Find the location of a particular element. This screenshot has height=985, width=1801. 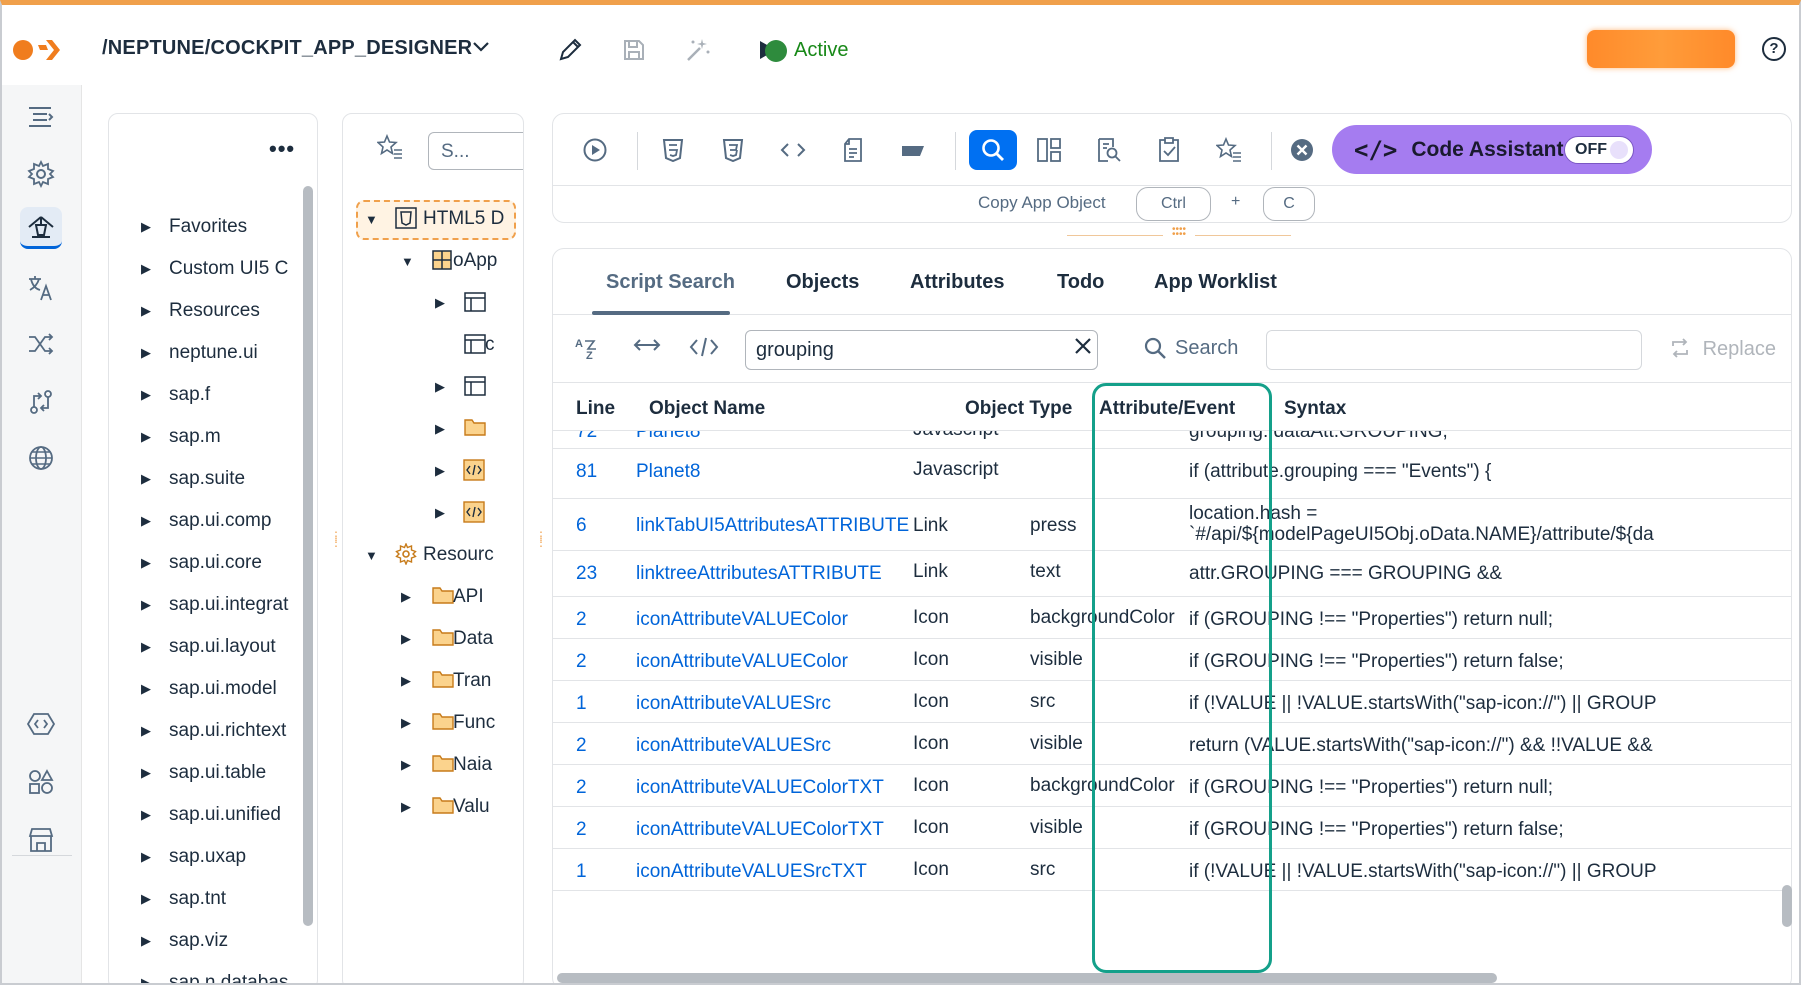

library-tree-item: ▶ sap.ui.richtext is located at coordinates (211, 731).